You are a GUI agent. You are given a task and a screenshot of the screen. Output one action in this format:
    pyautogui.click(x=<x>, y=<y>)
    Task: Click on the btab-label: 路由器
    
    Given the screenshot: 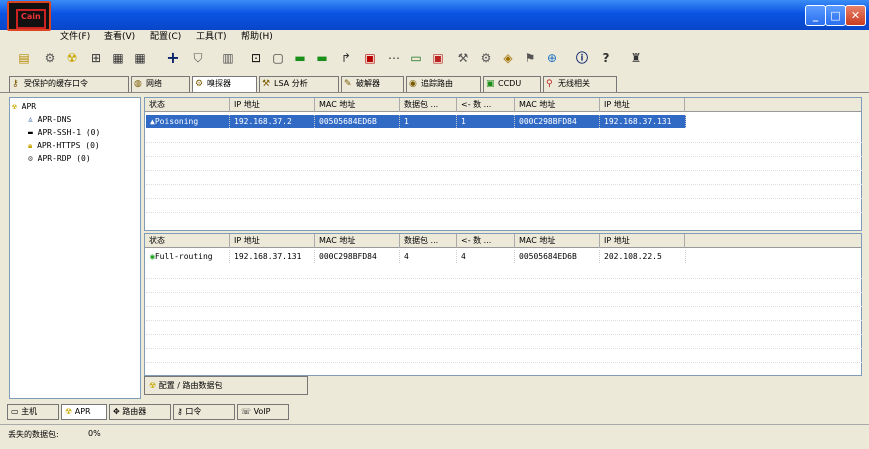 What is the action you would take?
    pyautogui.click(x=134, y=411)
    